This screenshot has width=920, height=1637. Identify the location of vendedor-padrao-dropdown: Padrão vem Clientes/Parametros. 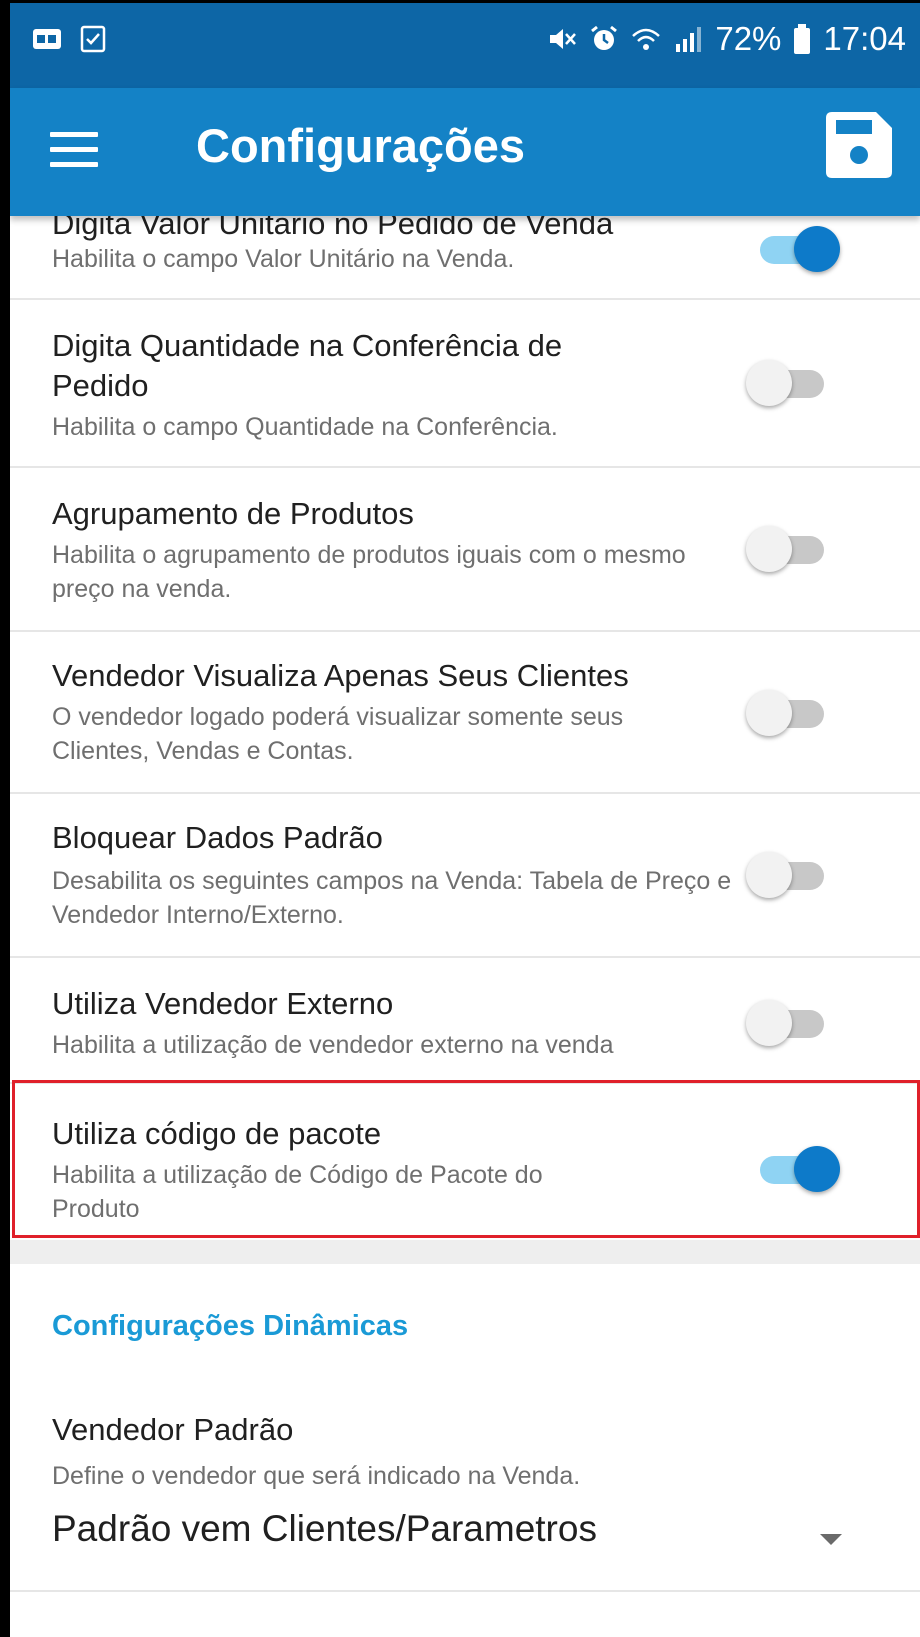
(452, 1534).